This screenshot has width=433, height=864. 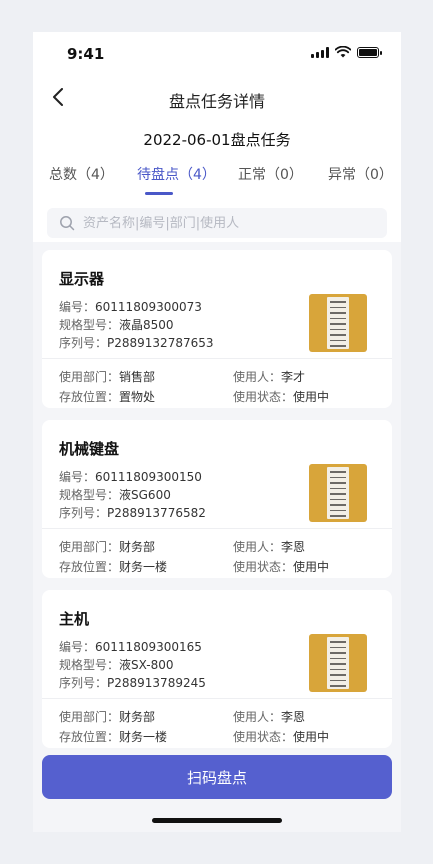 I want to click on asset-serial: P288913789245, so click(x=156, y=683).